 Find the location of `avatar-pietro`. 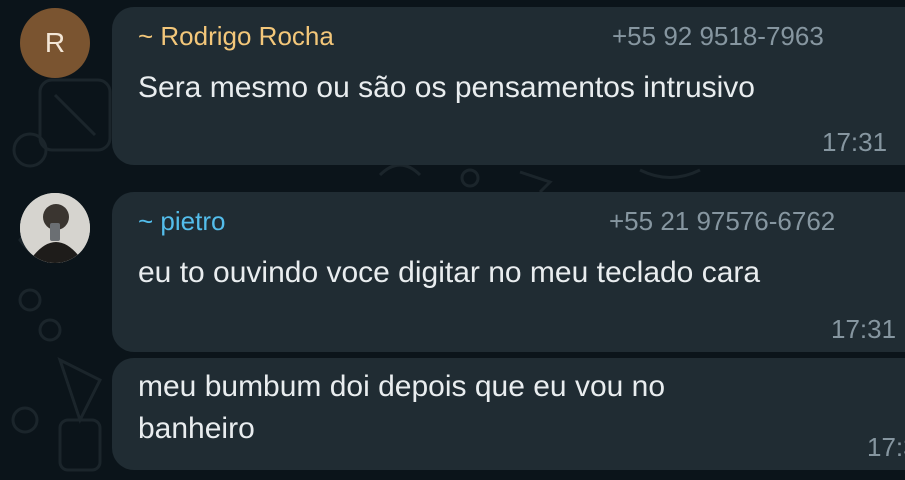

avatar-pietro is located at coordinates (55, 228).